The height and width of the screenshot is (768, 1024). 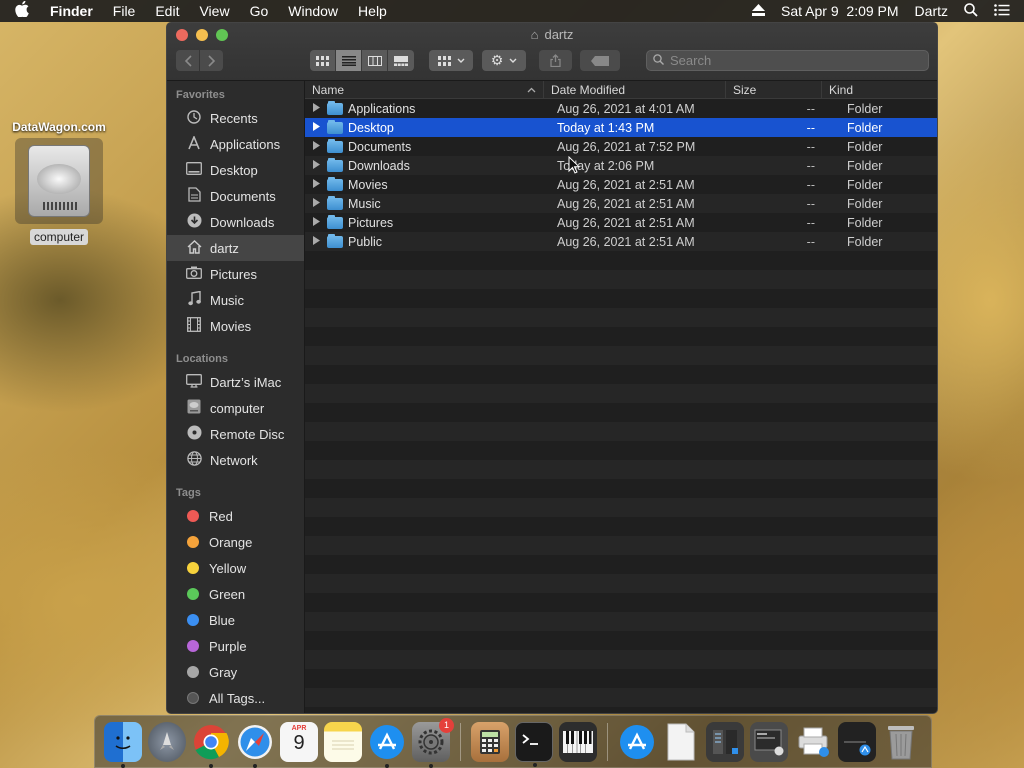 I want to click on app-store-icon, so click(x=387, y=745).